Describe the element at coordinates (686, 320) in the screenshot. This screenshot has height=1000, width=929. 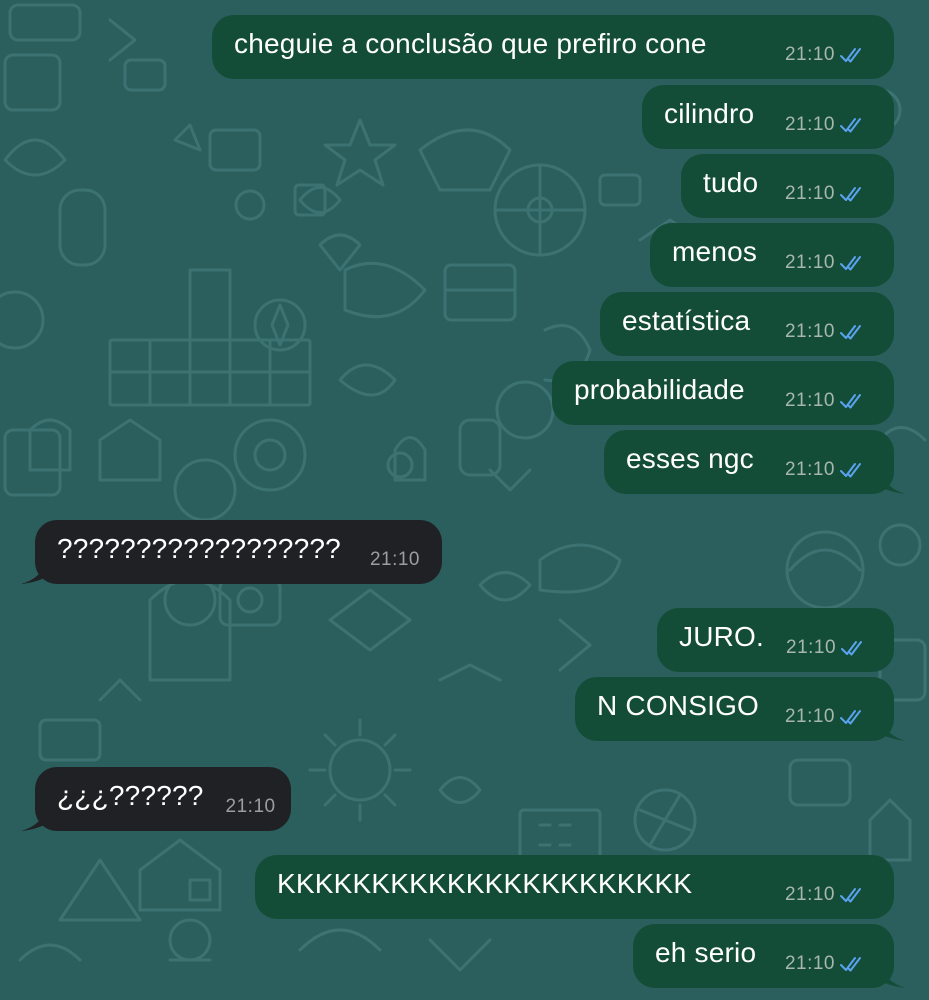
I see `message-text: estatística` at that location.